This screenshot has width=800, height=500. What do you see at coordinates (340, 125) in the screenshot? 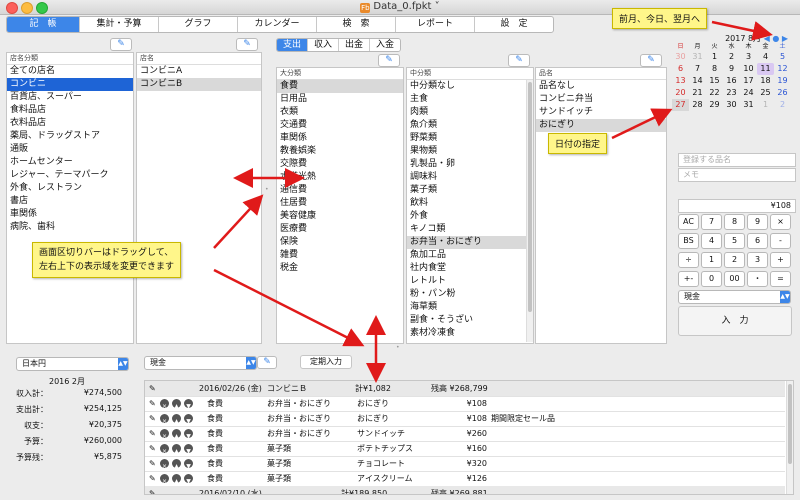
I see `major-category-item: 交通費` at bounding box center [340, 125].